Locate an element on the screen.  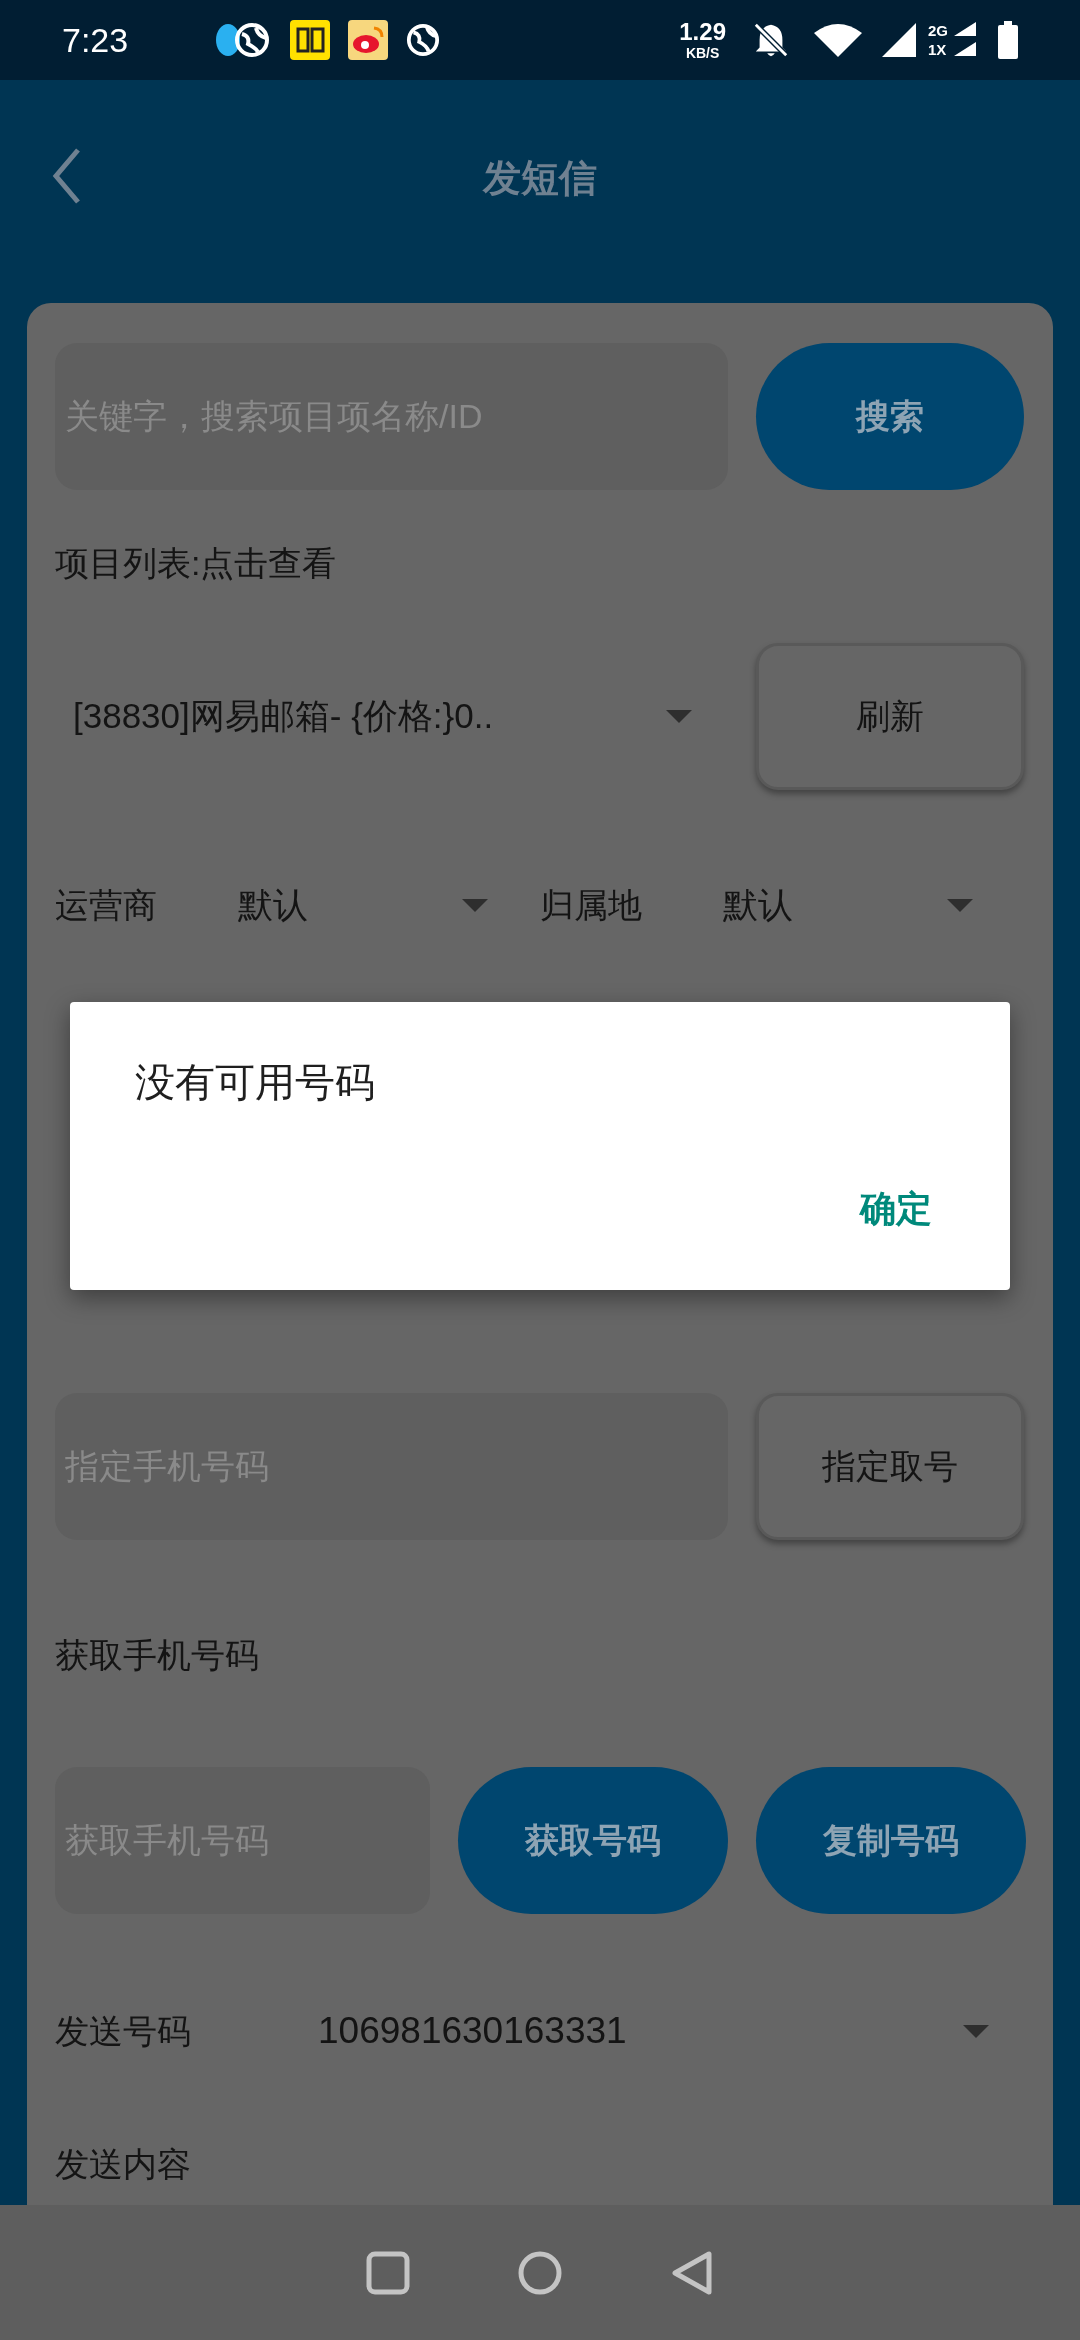
refresh-button: 刷新 is located at coordinates (890, 716).